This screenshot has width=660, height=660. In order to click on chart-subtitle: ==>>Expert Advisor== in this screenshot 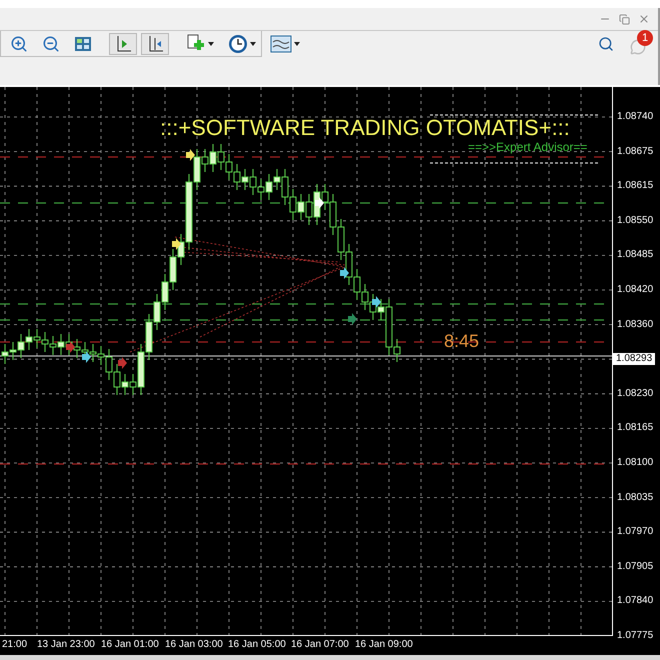, I will do `click(528, 147)`.